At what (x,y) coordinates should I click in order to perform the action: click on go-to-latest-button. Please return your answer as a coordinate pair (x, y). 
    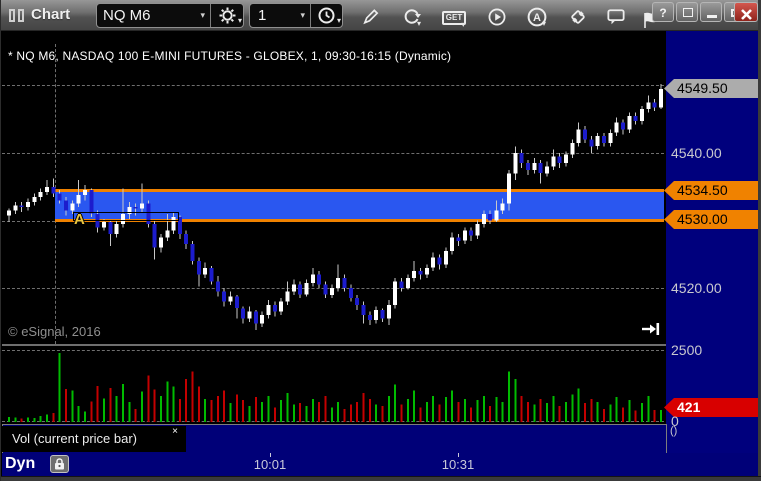
    Looking at the image, I should click on (651, 329).